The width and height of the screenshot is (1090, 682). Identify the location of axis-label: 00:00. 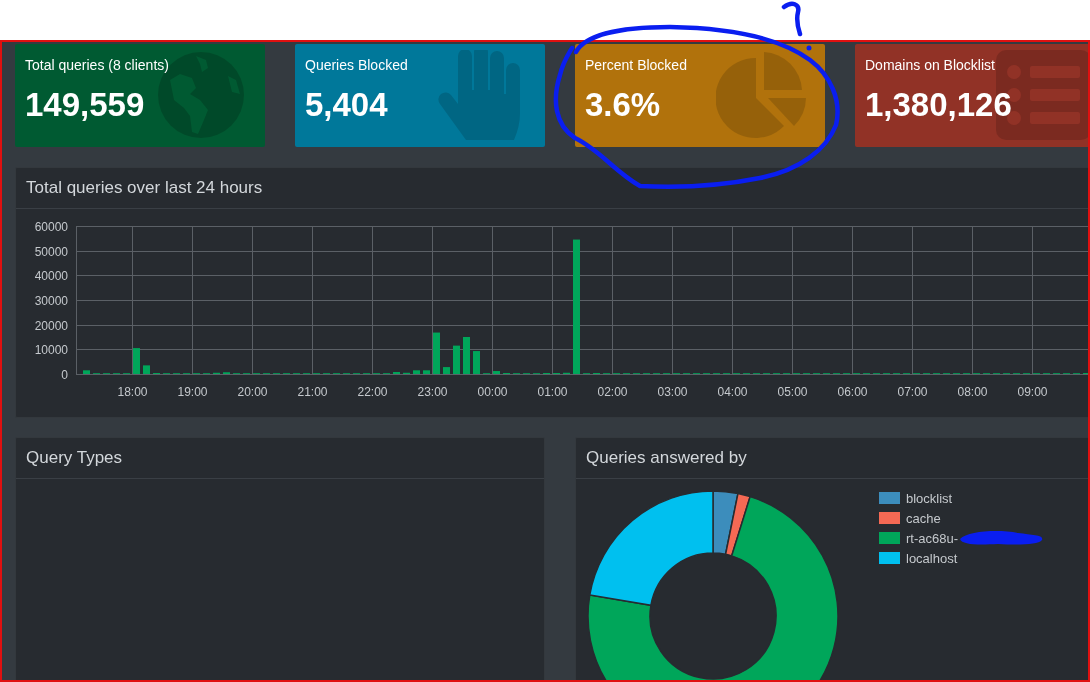
(492, 392).